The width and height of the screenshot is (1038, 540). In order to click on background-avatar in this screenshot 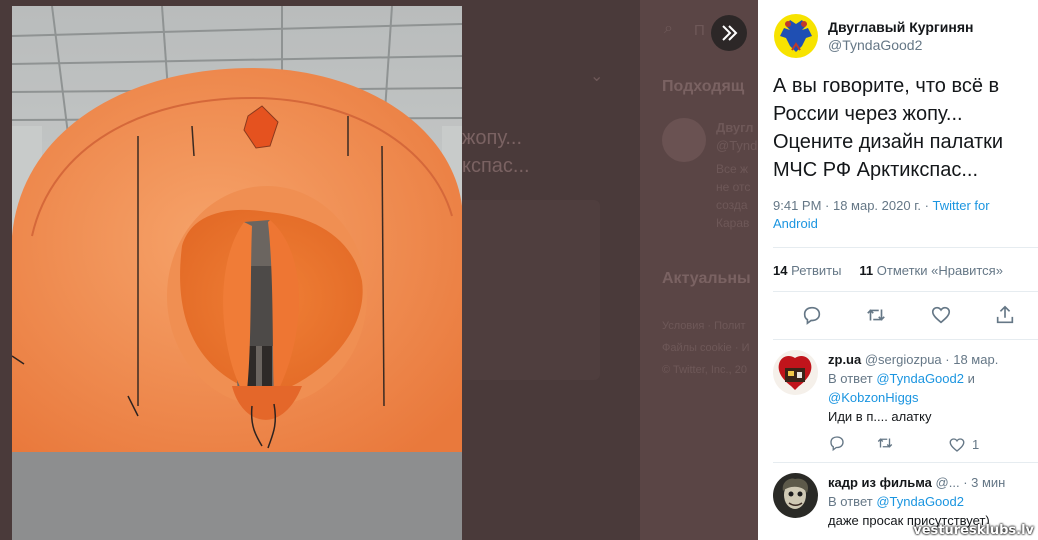, I will do `click(684, 140)`.